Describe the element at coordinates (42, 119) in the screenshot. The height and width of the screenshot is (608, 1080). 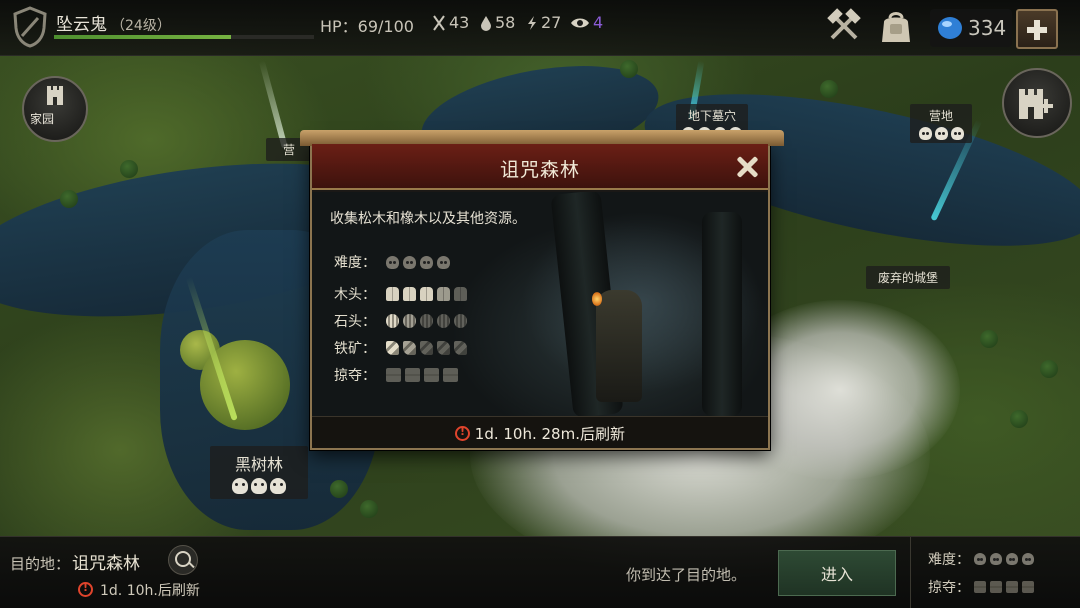
I see `home-label: 家园` at that location.